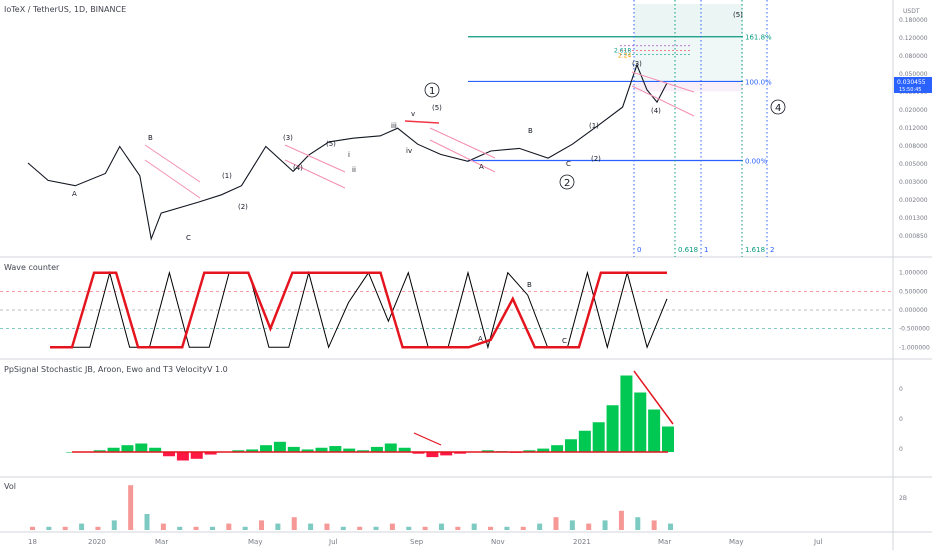 Image resolution: width=932 pixels, height=554 pixels. I want to click on price-tick: 0.050000, so click(913, 74).